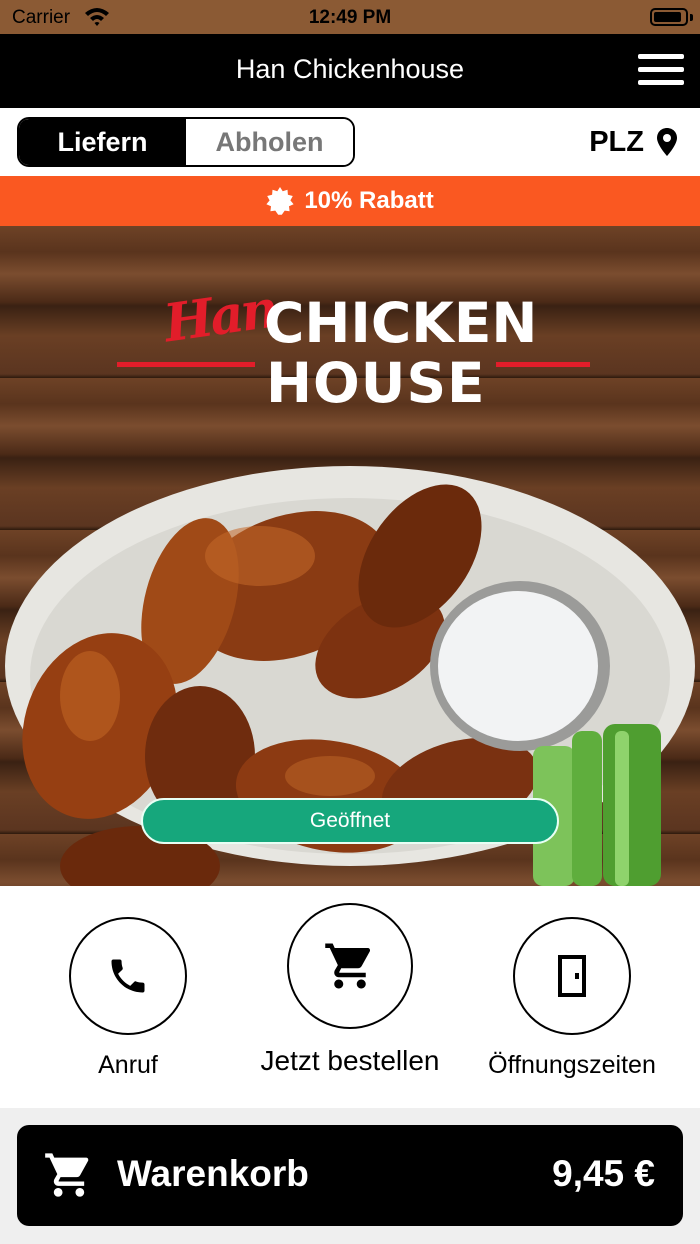 The height and width of the screenshot is (1244, 700). Describe the element at coordinates (518, 666) in the screenshot. I see `dip-sauce` at that location.